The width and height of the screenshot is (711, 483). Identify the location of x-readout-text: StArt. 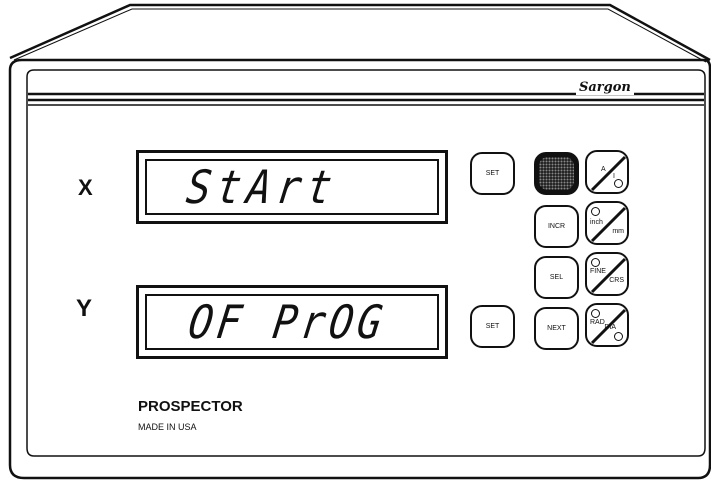
(262, 188).